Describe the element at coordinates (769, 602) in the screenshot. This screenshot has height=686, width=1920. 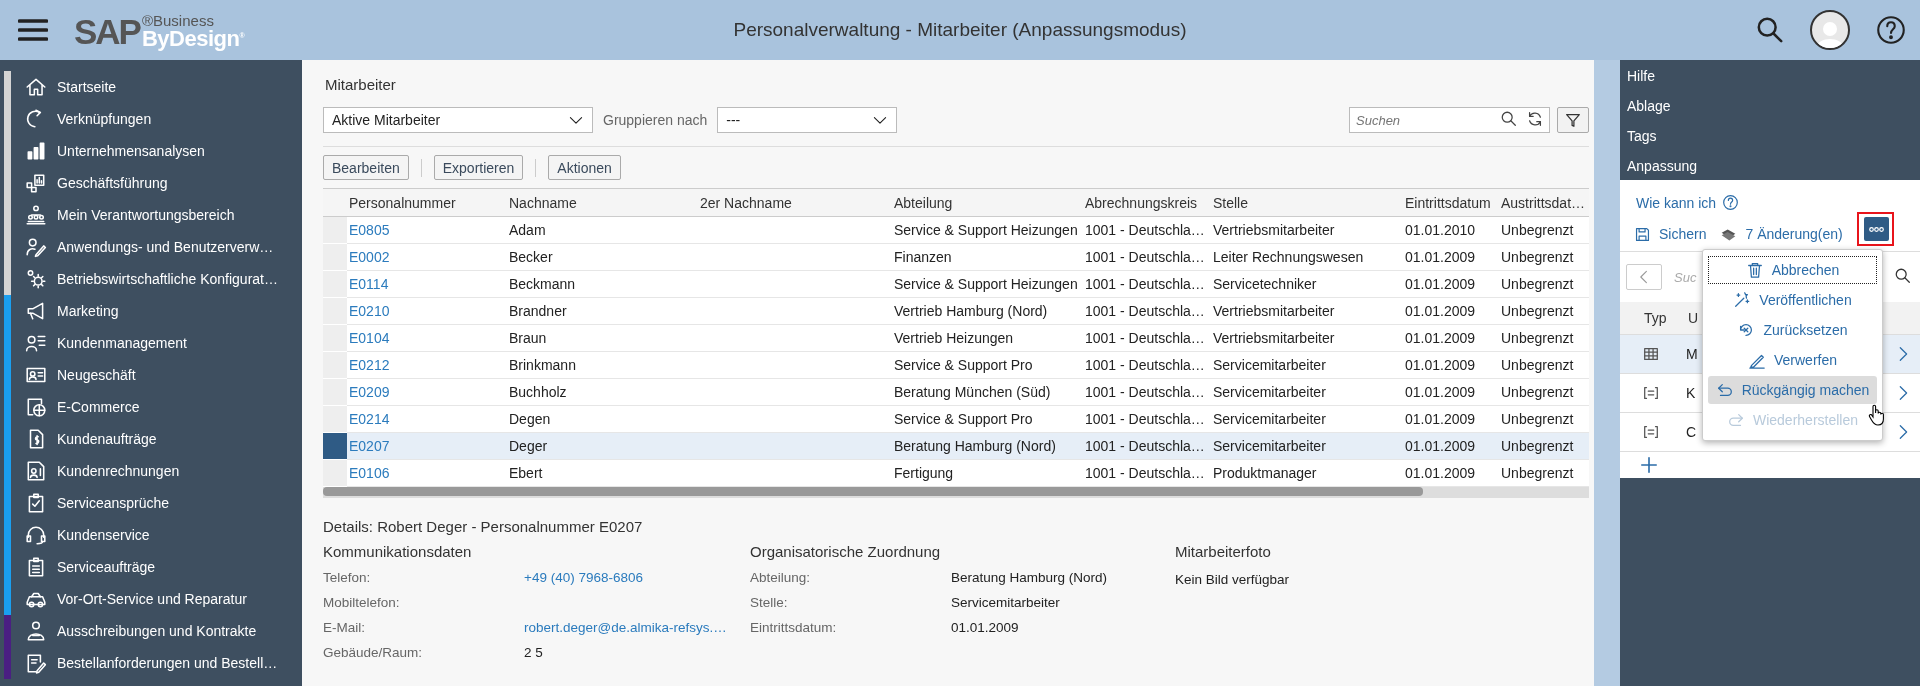
I see `field-label: Stelle:` at that location.